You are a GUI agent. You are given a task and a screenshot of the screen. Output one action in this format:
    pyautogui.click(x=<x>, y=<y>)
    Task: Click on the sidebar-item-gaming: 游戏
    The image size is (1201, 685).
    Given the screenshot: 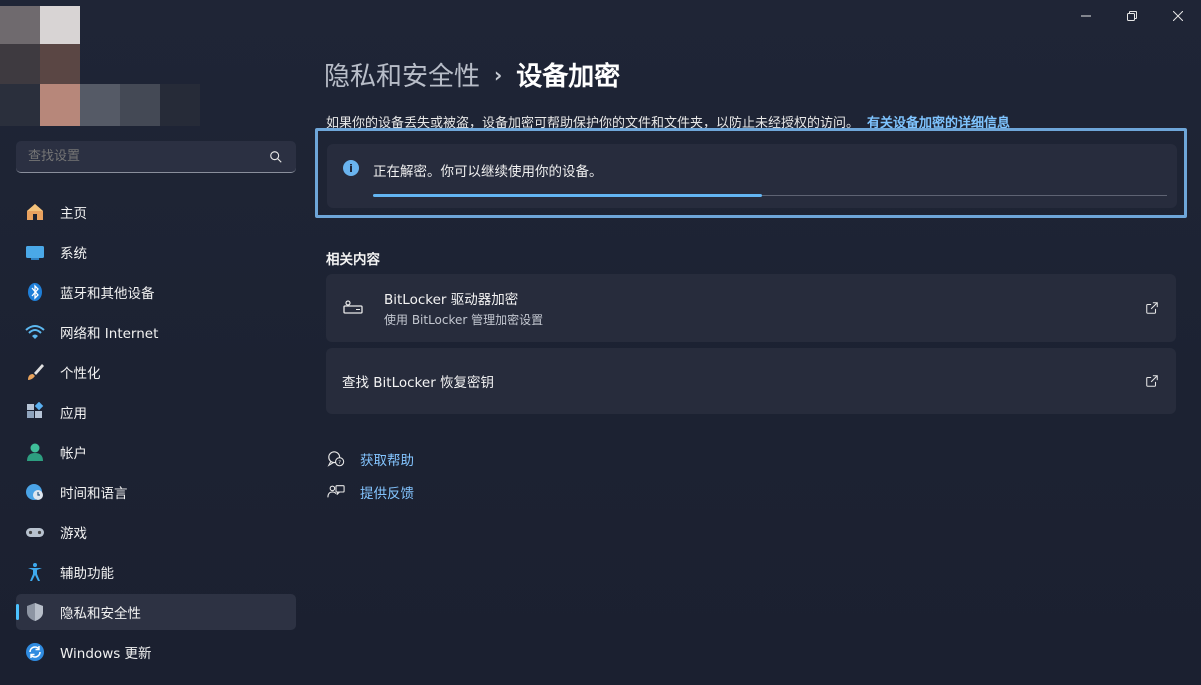 What is the action you would take?
    pyautogui.click(x=156, y=532)
    